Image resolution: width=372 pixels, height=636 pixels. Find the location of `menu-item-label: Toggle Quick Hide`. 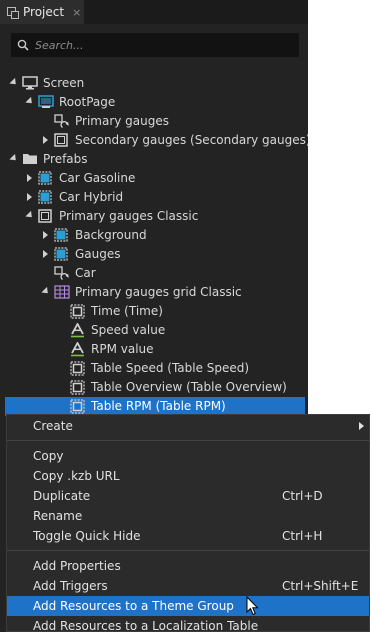

menu-item-label: Toggle Quick Hide is located at coordinates (87, 536).